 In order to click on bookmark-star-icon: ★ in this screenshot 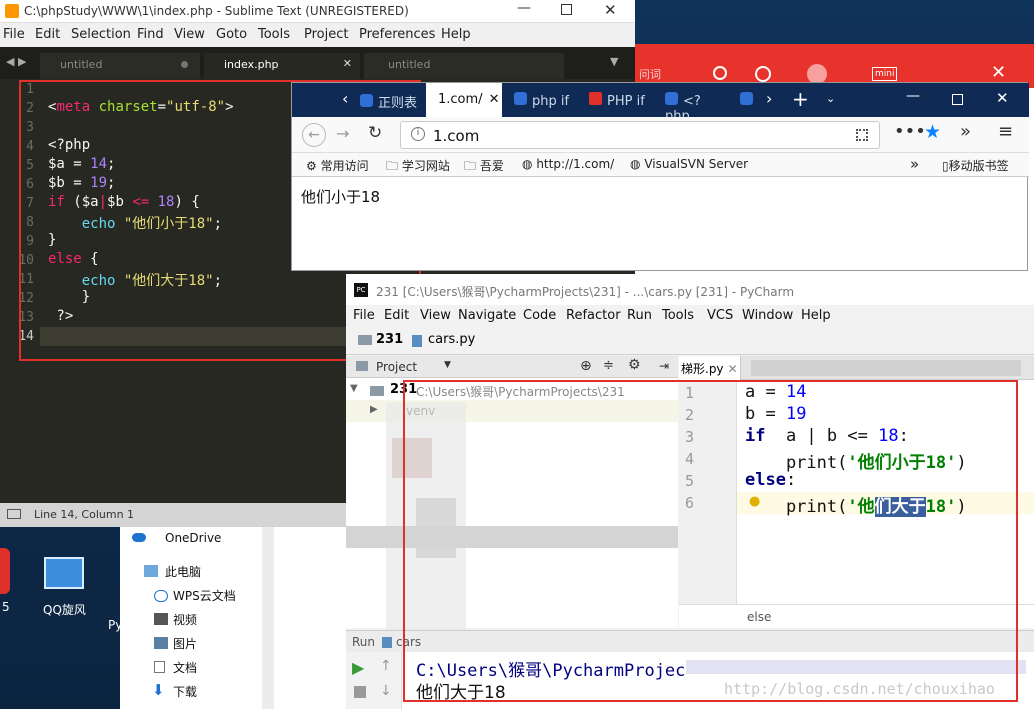, I will do `click(932, 132)`.